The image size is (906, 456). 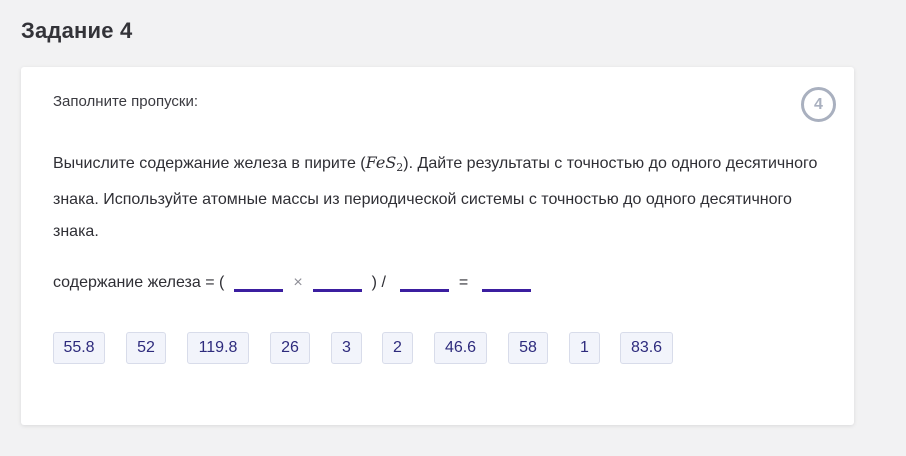 What do you see at coordinates (463, 282) in the screenshot?
I see `equals-sign: =` at bounding box center [463, 282].